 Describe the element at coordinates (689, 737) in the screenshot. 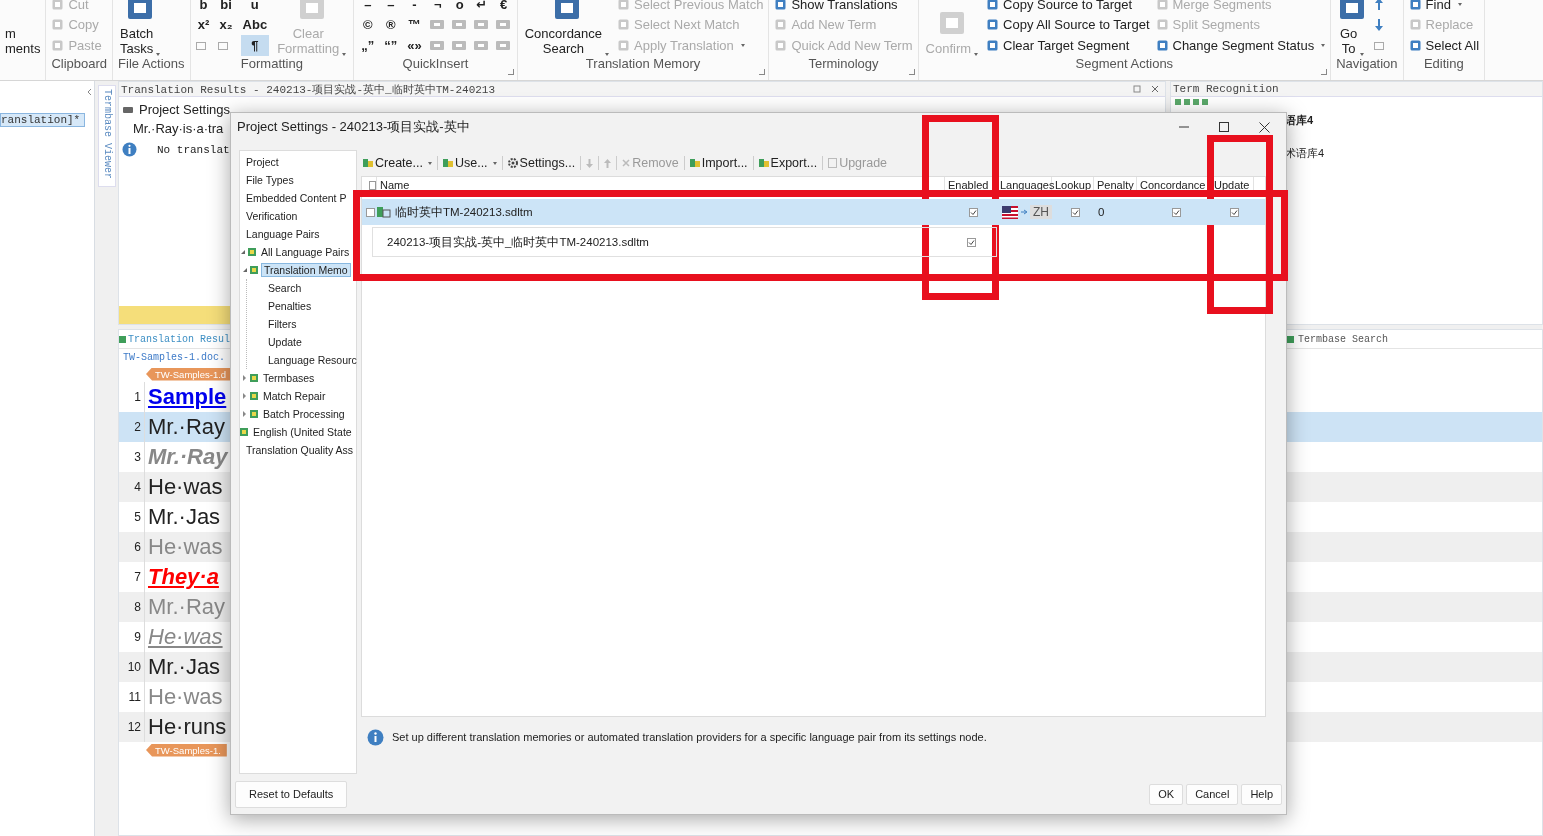

I see `info-text: Set up different translation memories or automated translation providers for a specific language pair from its settings node.` at that location.